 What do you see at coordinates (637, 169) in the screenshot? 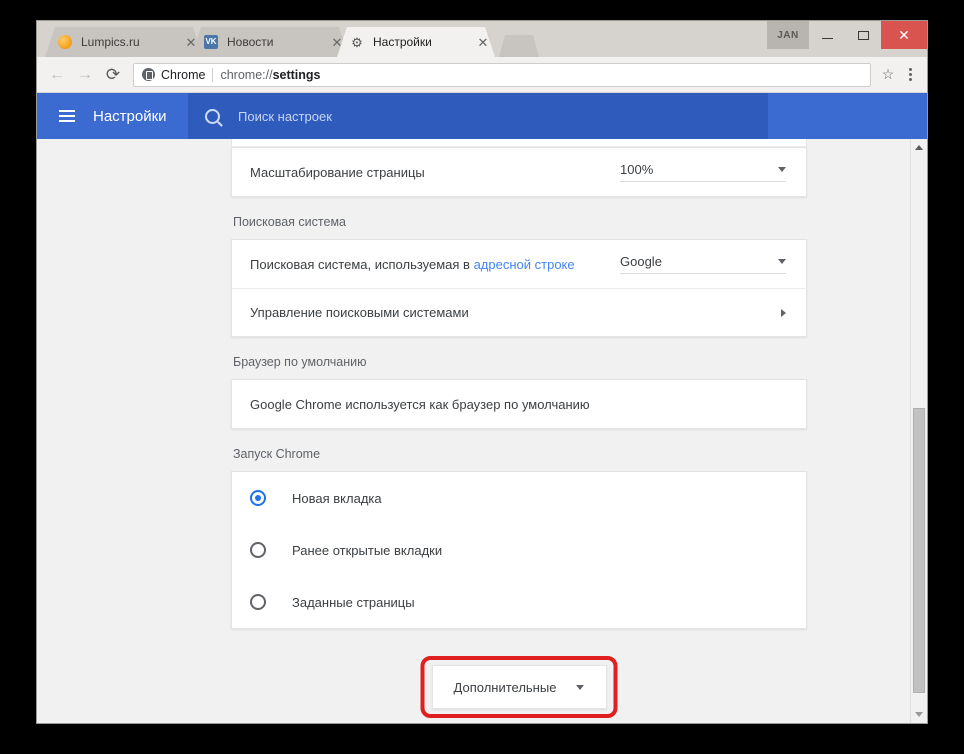
I see `page-zoom-value: 100%` at bounding box center [637, 169].